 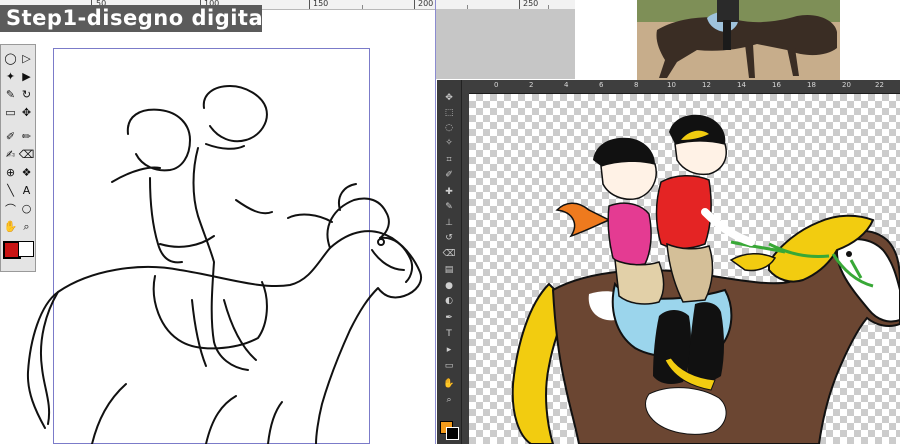 I want to click on quick-select-icon: ✧, so click(x=449, y=142).